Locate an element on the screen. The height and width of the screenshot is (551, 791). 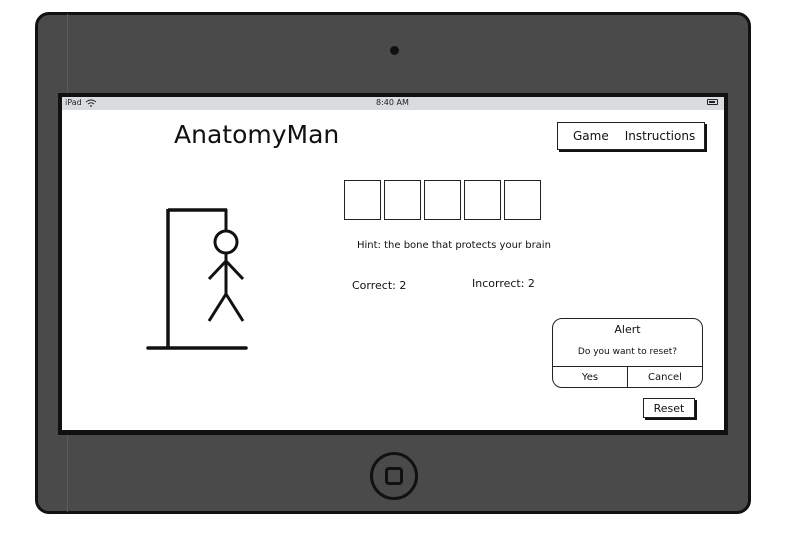
letter-slots is located at coordinates (442, 200).